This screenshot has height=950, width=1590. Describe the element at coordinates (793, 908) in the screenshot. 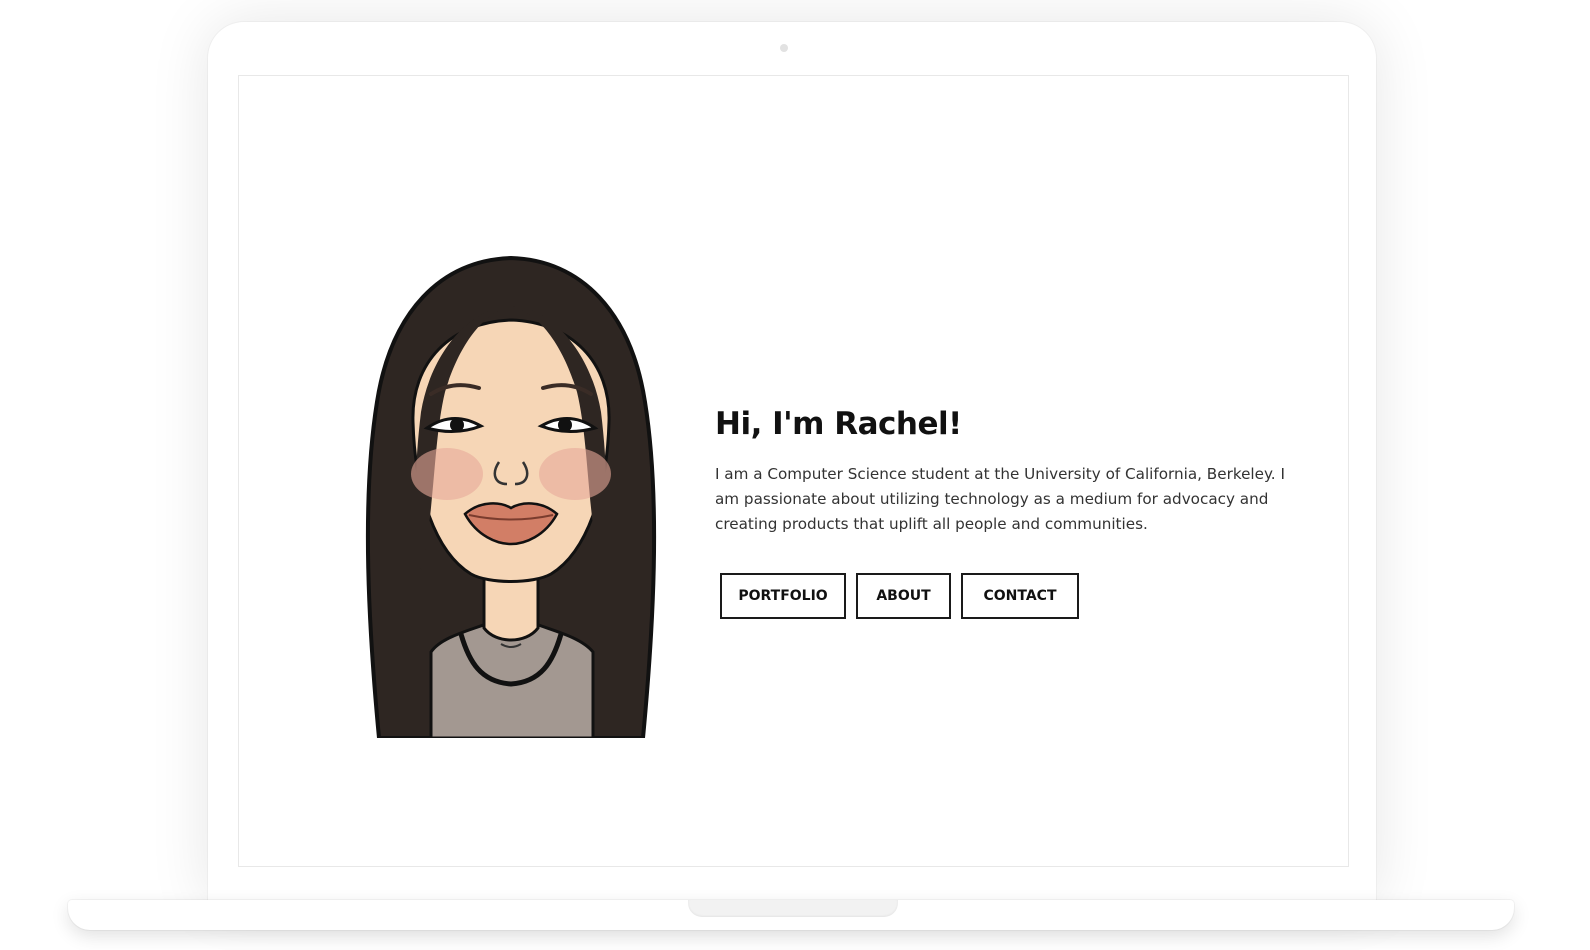

I see `laptop-base-notch` at that location.